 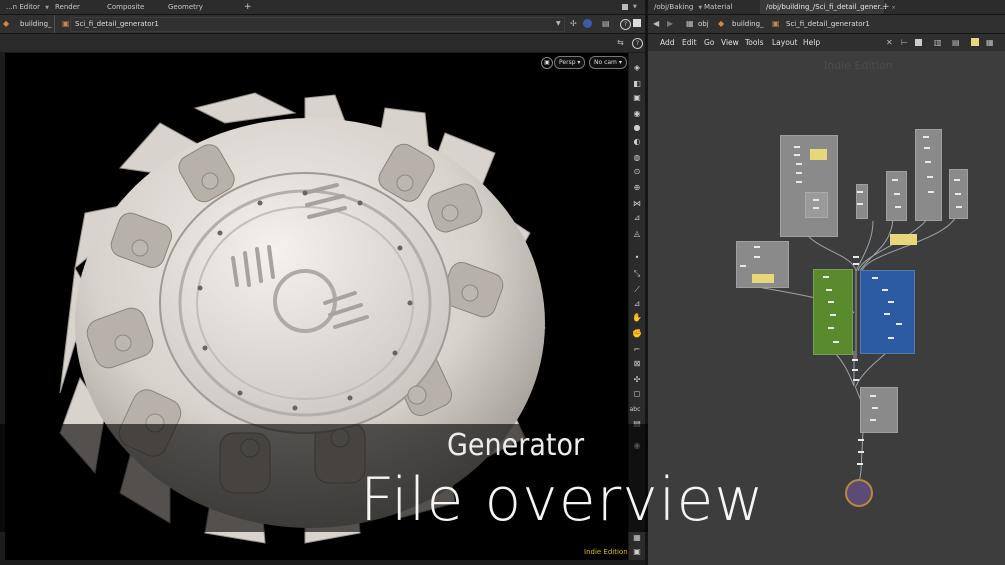 I want to click on menu-add: Add, so click(x=667, y=42).